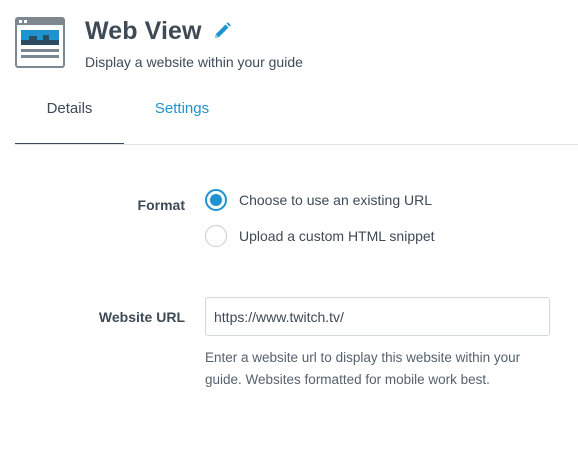  Describe the element at coordinates (216, 236) in the screenshot. I see `radio-custom-html` at that location.